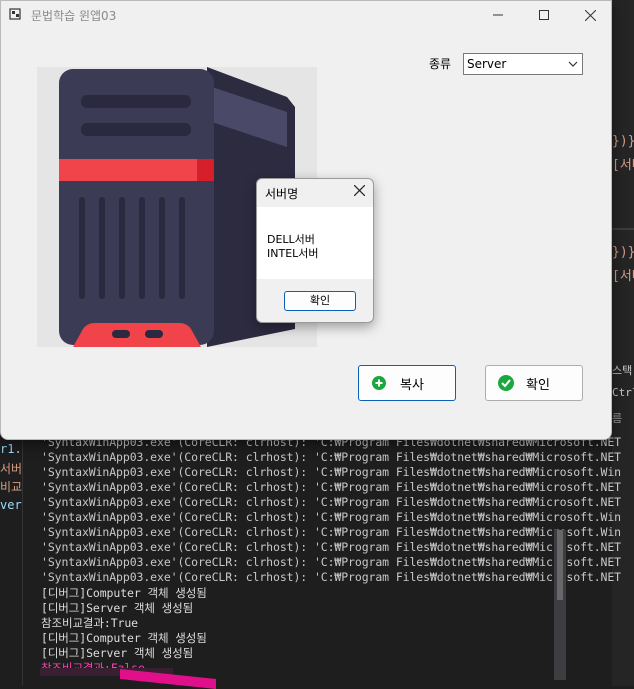 This screenshot has height=689, width=634. I want to click on dialog-message-line: INTEL서버, so click(293, 253).